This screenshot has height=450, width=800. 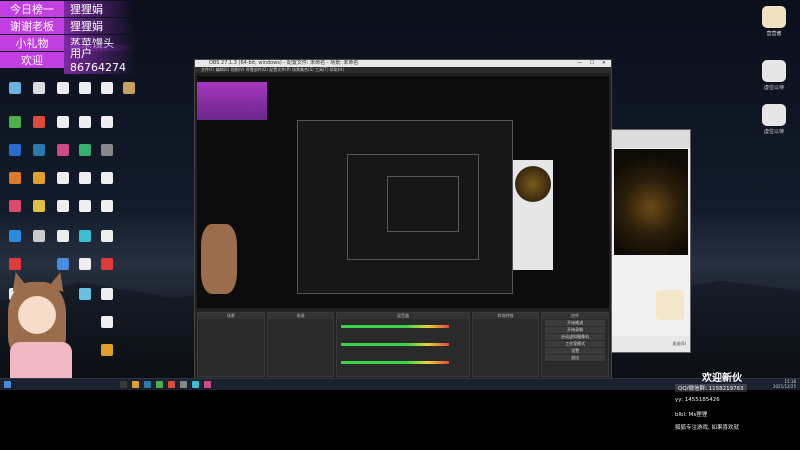 What do you see at coordinates (651, 139) in the screenshot?
I see `qq-toolbar` at bounding box center [651, 139].